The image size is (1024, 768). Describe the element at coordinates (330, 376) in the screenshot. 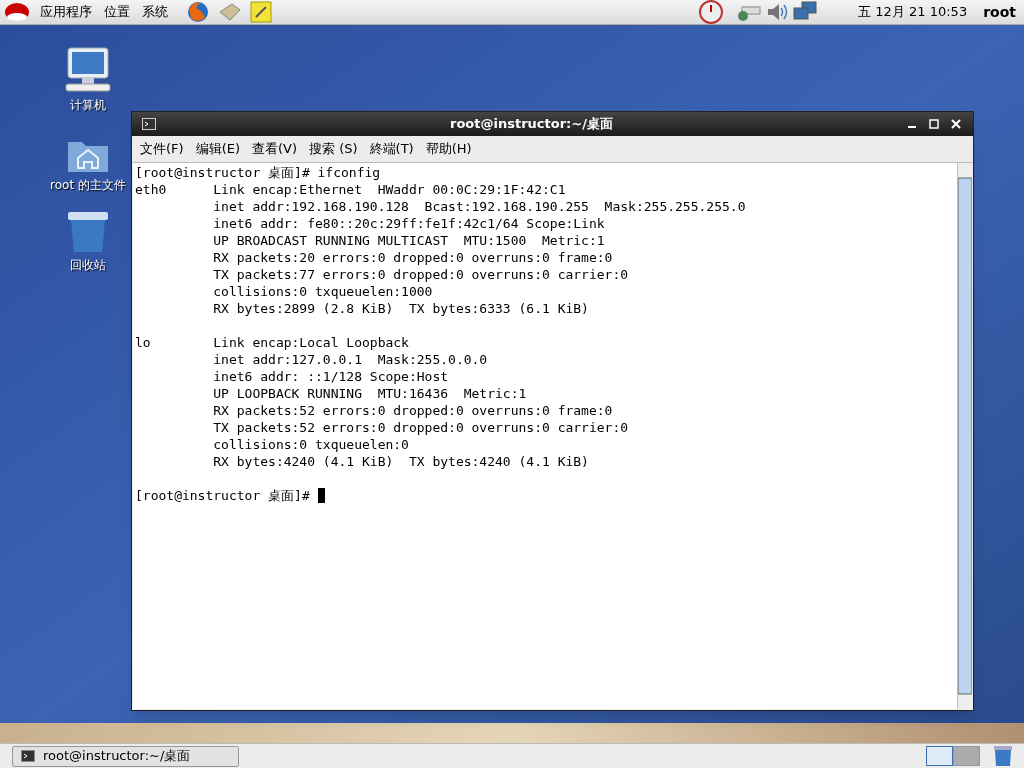

I see `terminal-line: inet6 addr: ::1/128 Scope:Host` at that location.